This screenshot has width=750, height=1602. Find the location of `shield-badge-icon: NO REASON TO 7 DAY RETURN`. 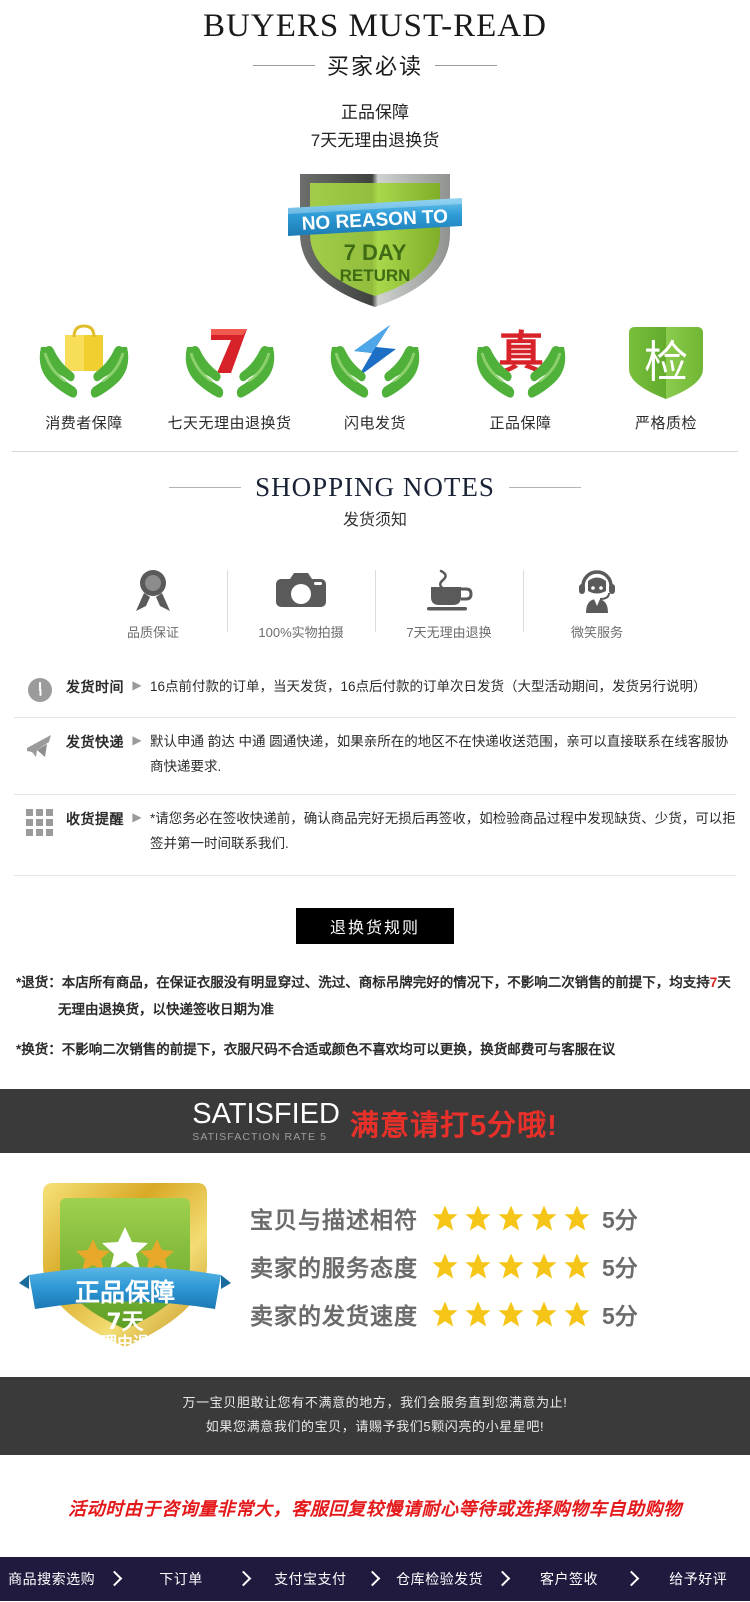

shield-badge-icon: NO REASON TO 7 DAY RETURN is located at coordinates (375, 240).